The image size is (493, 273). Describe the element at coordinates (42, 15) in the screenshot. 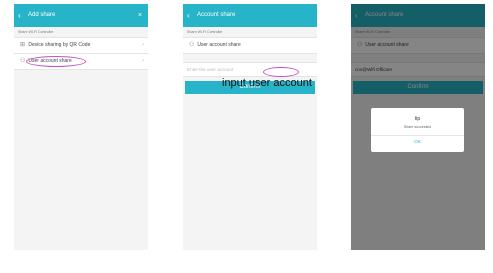

I see `page-title: Add share` at that location.